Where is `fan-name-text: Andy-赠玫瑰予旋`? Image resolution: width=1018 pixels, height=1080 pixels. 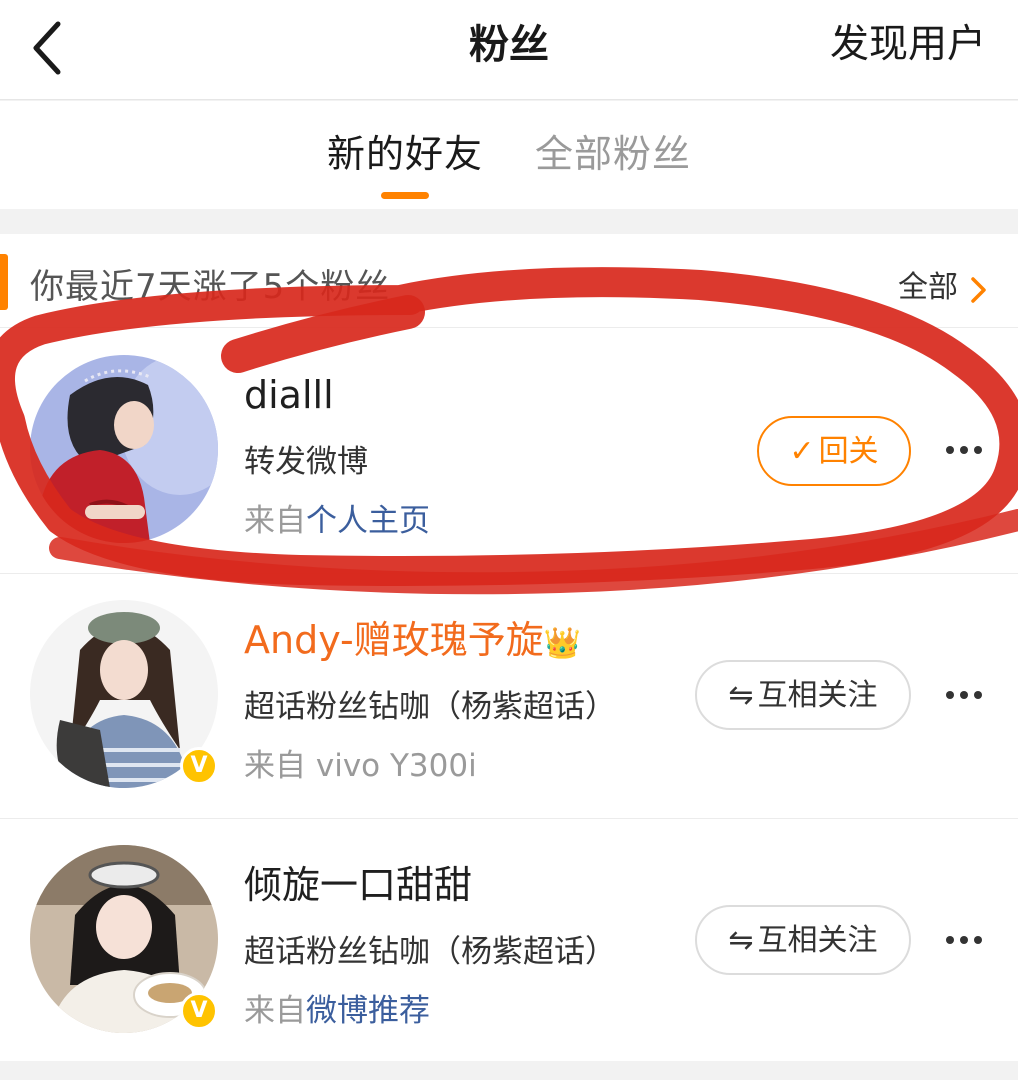
fan-name-text: Andy-赠玫瑰予旋 is located at coordinates (394, 640).